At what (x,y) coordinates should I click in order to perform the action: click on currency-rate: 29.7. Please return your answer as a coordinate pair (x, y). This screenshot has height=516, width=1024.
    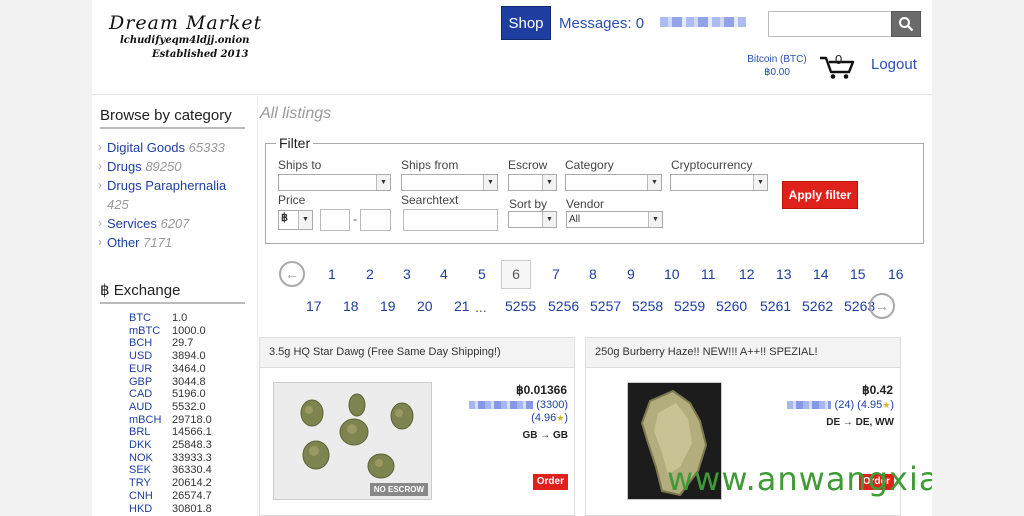
    Looking at the image, I should click on (183, 343).